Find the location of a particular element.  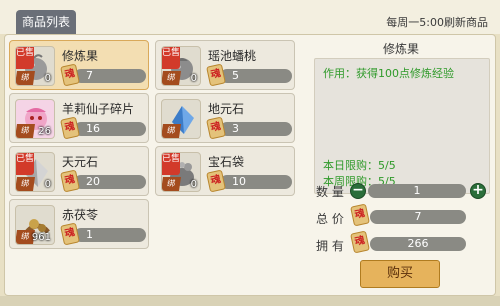

detail-title: 修炼果 is located at coordinates (400, 49).